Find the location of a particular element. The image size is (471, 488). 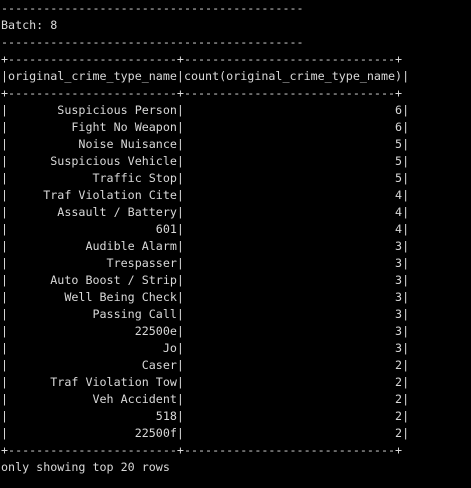

table-row: | Suspicious Vehicle| 5| is located at coordinates (205, 161).